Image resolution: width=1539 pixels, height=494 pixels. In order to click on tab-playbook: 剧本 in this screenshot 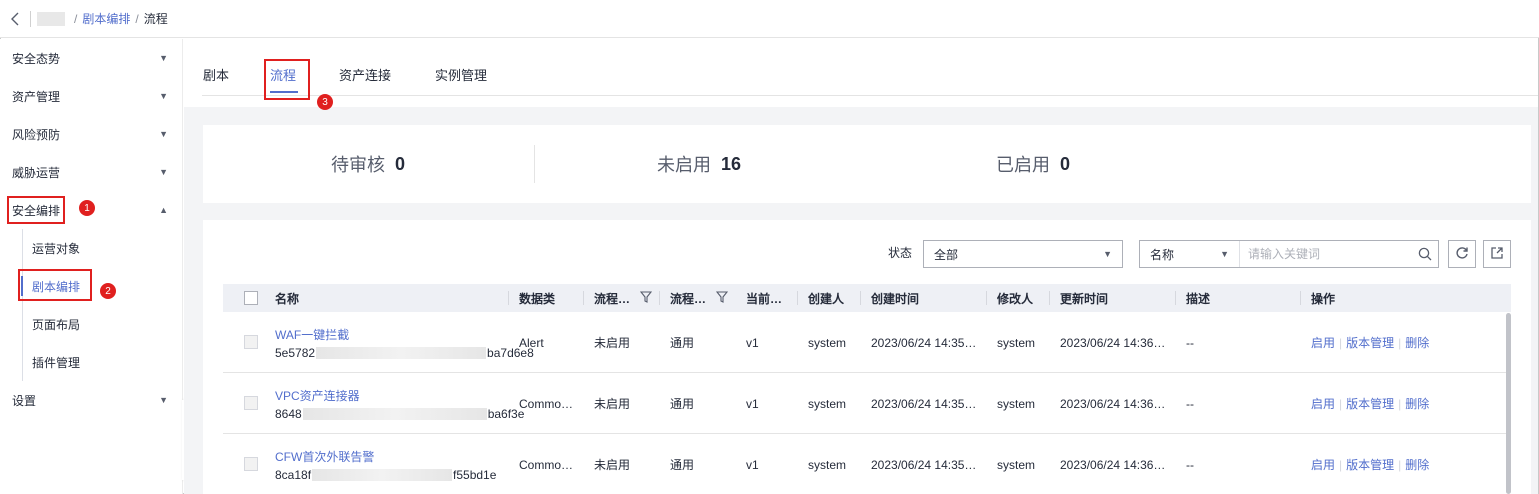, I will do `click(216, 75)`.